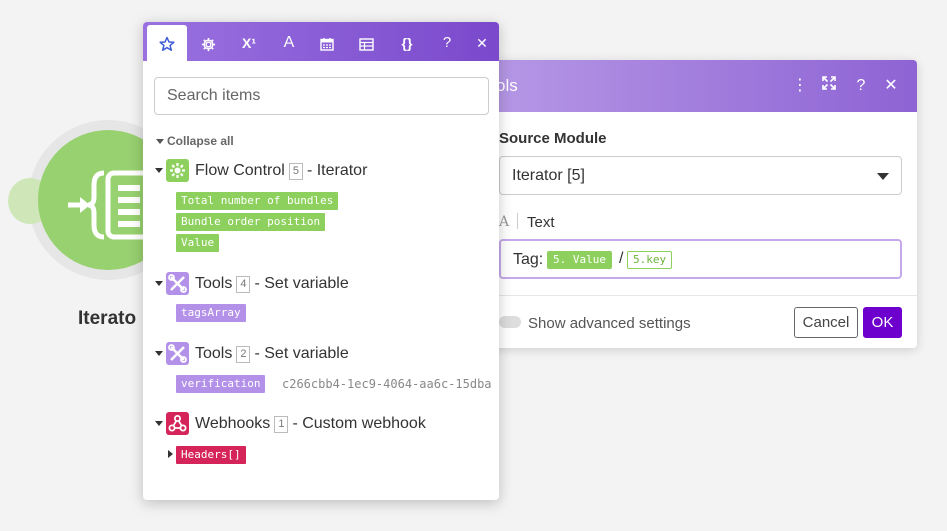 This screenshot has width=947, height=531. I want to click on divider, so click(517, 221).